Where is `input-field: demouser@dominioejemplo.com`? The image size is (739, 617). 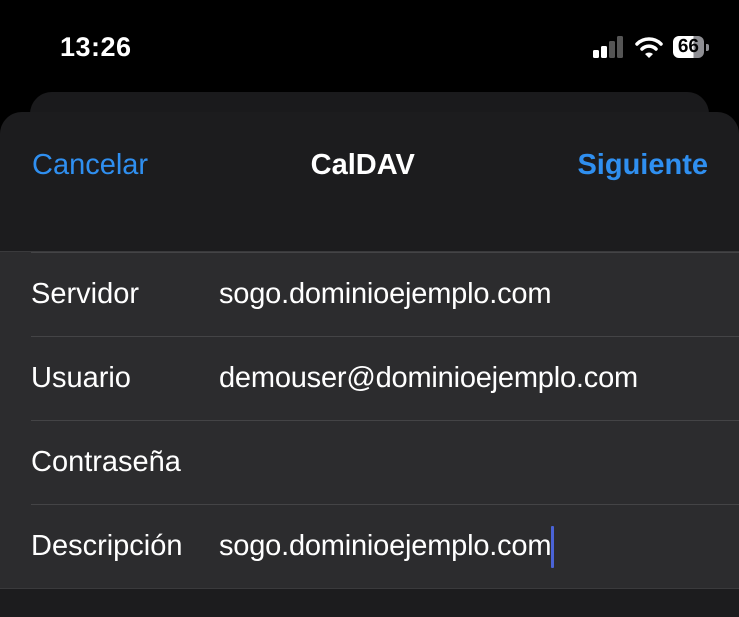 input-field: demouser@dominioejemplo.com is located at coordinates (479, 378).